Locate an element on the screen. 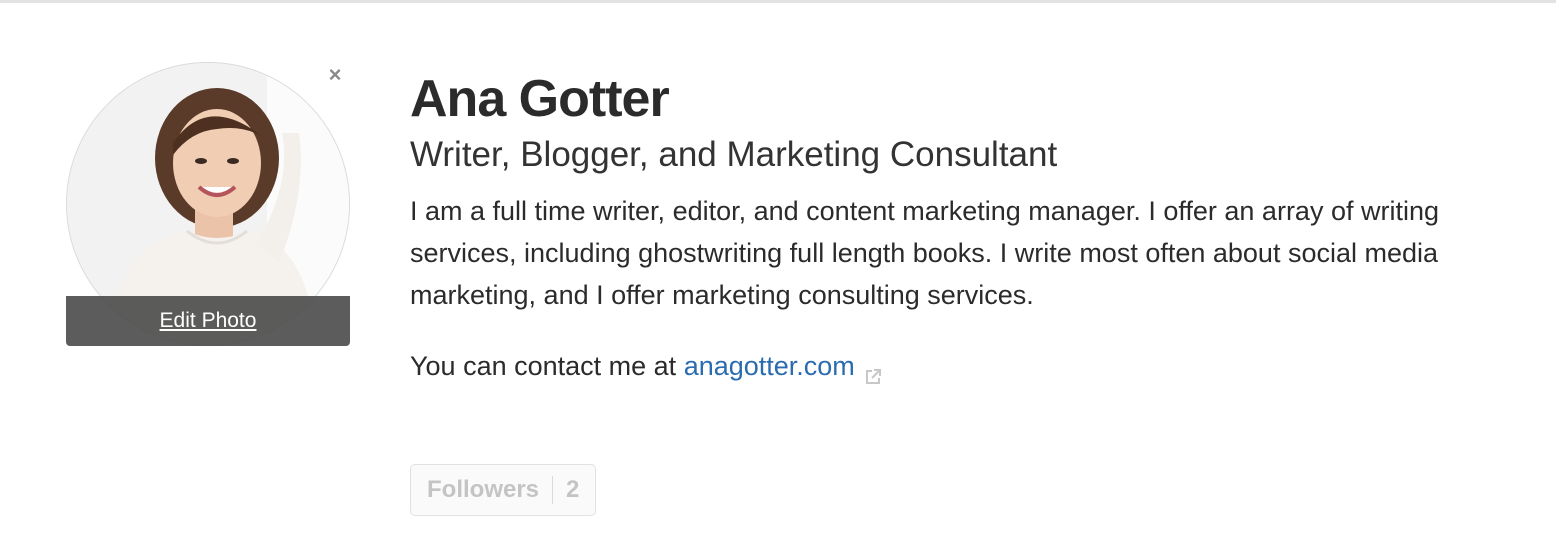 Image resolution: width=1556 pixels, height=534 pixels. edit-photo-bar: Edit Photo is located at coordinates (208, 321).